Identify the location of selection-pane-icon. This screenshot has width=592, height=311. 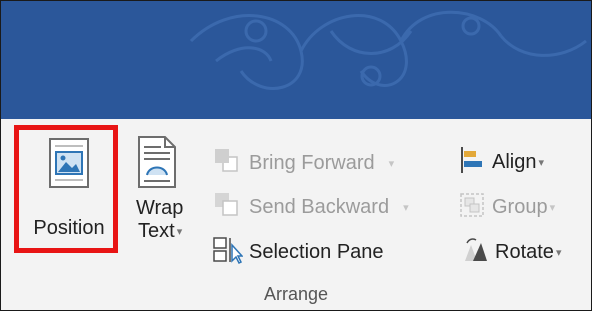
(230, 252).